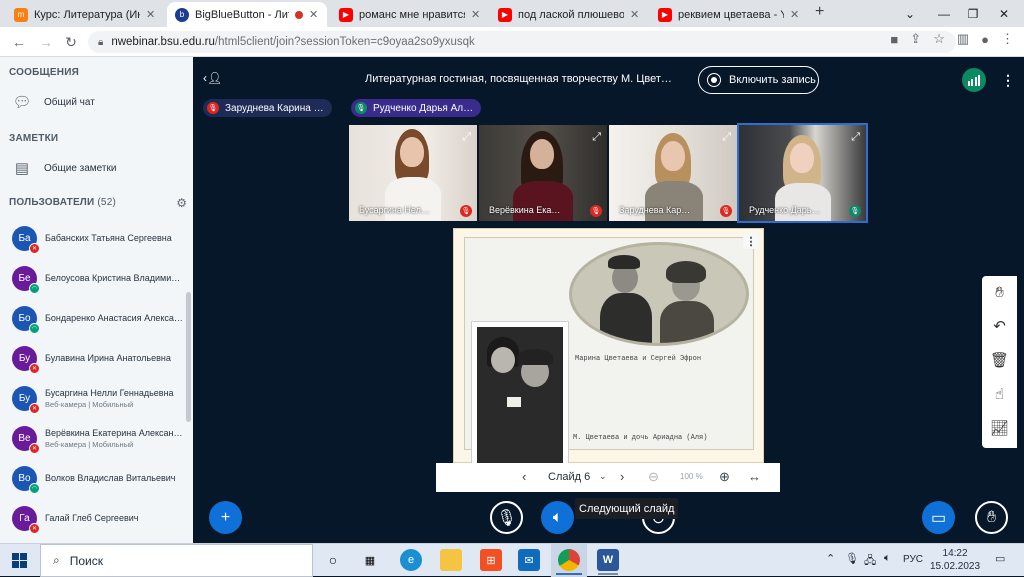  What do you see at coordinates (754, 476) in the screenshot?
I see `fit-width-icon: ↔` at bounding box center [754, 476].